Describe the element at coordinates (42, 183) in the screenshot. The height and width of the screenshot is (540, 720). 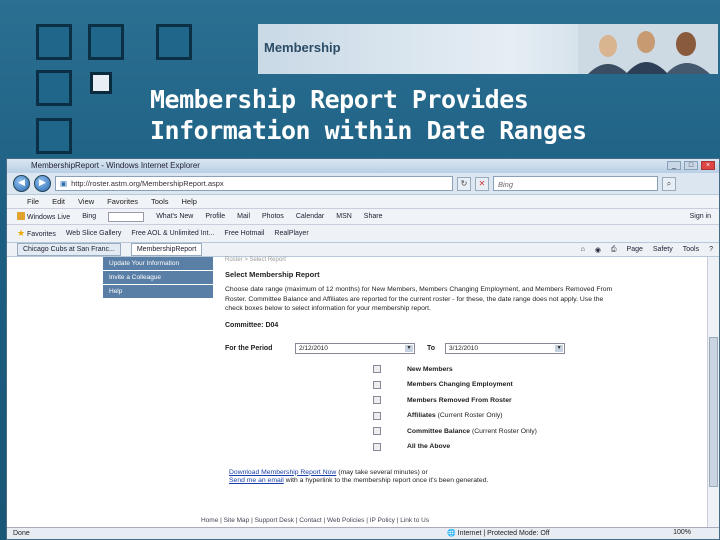
I see `forward-button: ▶` at that location.